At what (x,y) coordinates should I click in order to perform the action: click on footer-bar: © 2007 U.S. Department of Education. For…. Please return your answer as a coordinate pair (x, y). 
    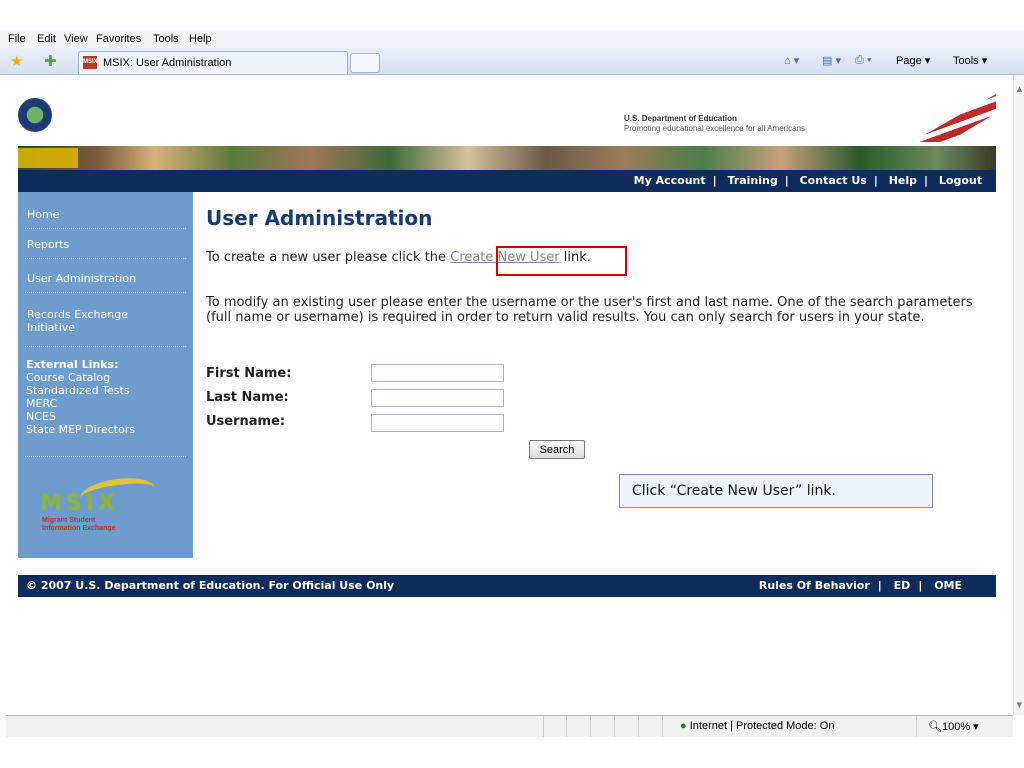
    Looking at the image, I should click on (507, 586).